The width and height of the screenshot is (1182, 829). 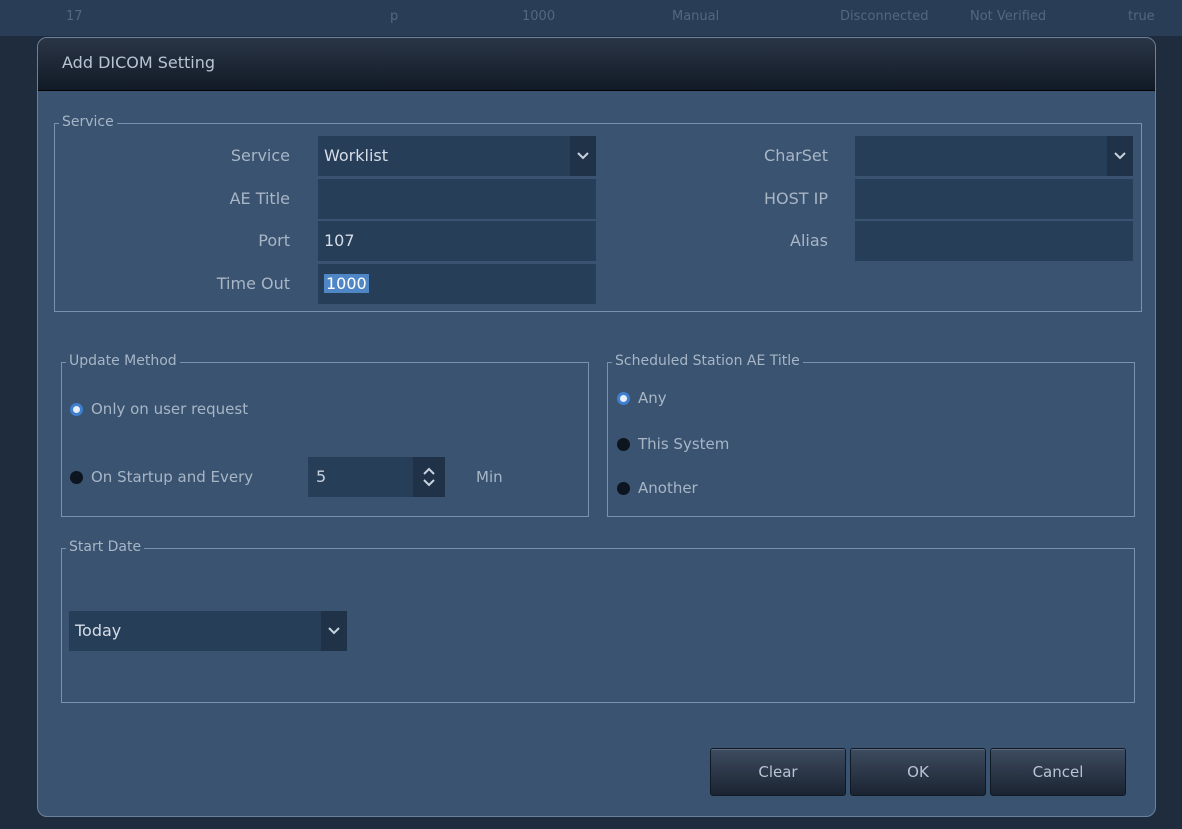 I want to click on service-dropdown-value: Worklist, so click(x=356, y=155).